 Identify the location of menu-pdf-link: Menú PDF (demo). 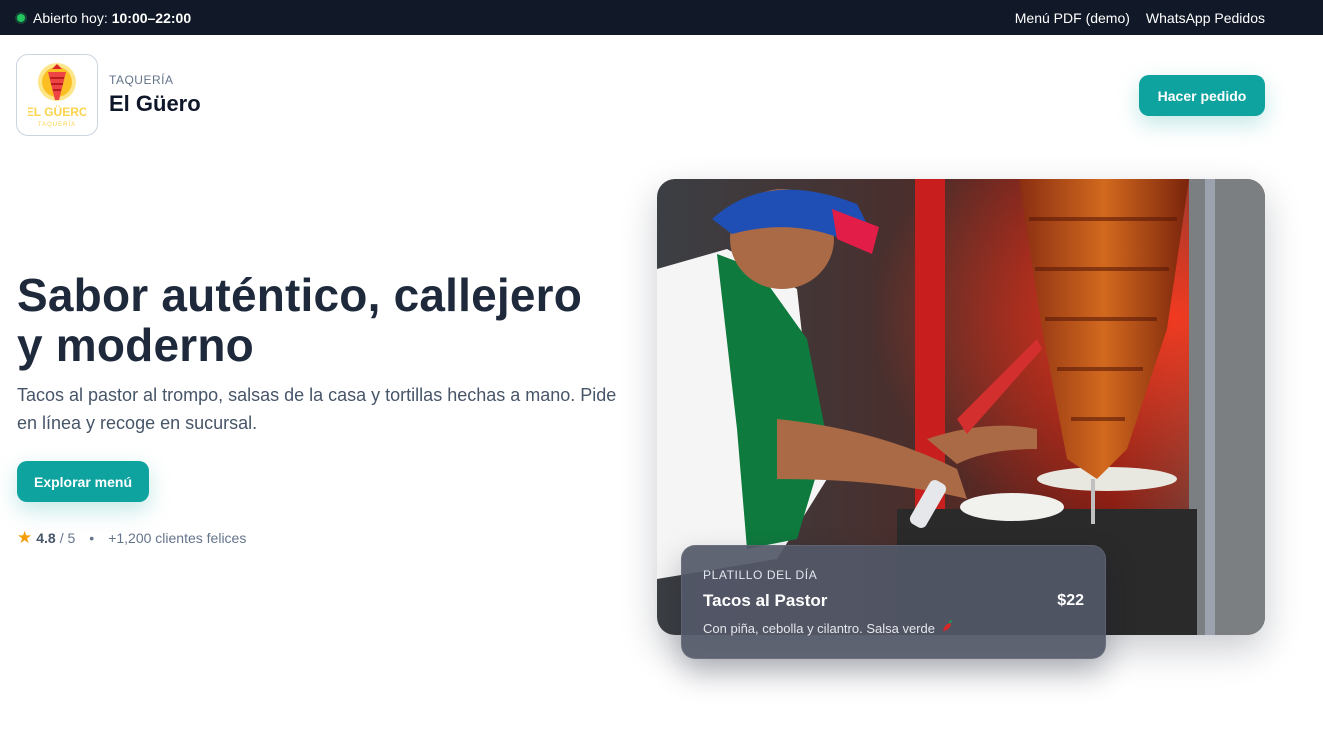
(1072, 18).